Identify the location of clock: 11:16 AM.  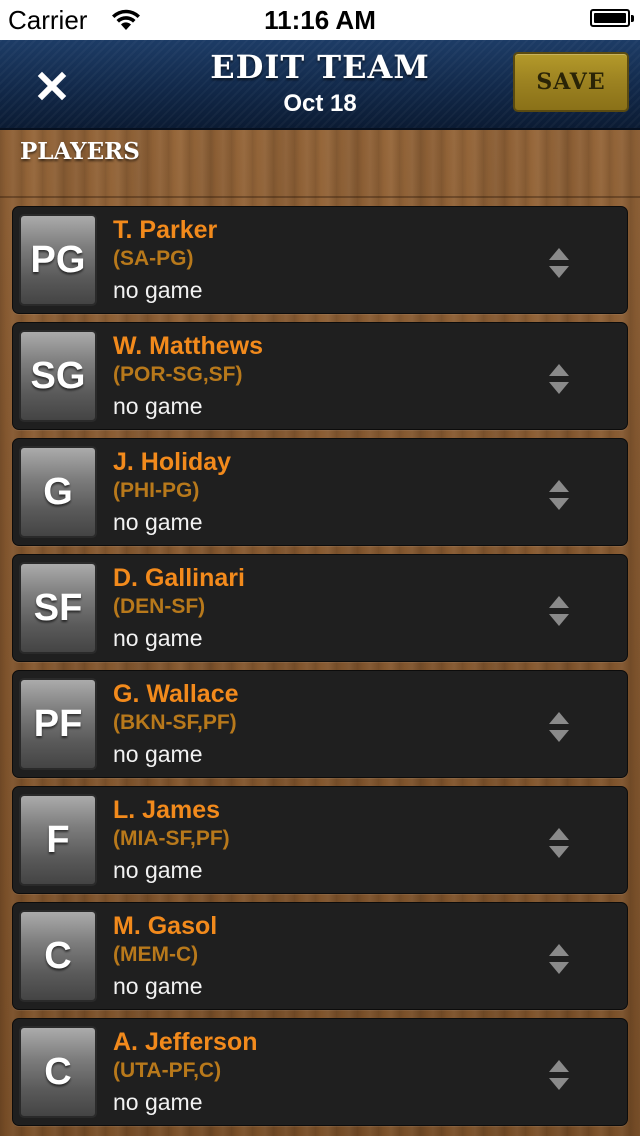
(320, 20).